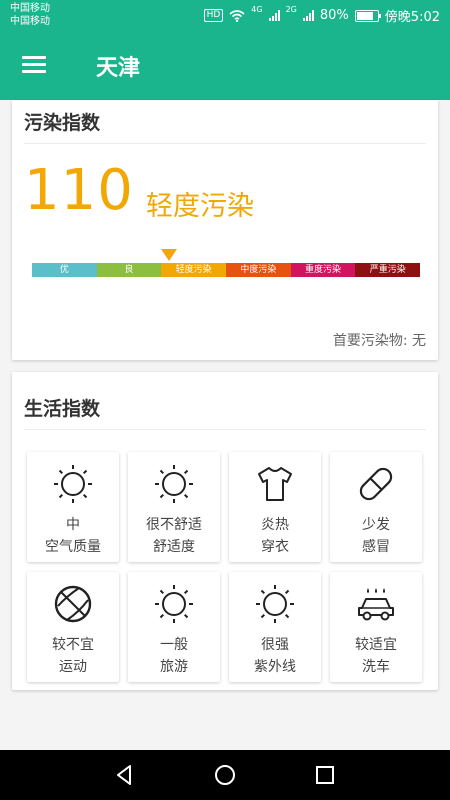 The image size is (450, 800). Describe the element at coordinates (174, 507) in the screenshot. I see `life-item-comfort: 很不舒适 舒适度` at that location.